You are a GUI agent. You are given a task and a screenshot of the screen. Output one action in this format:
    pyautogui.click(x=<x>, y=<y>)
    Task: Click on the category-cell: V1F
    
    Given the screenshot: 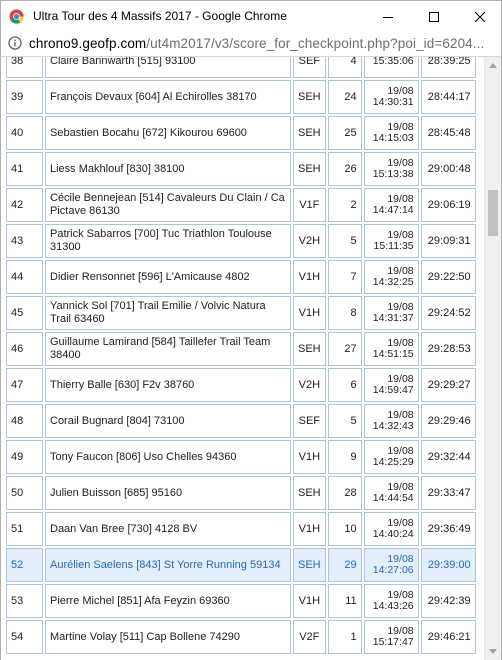 What is the action you would take?
    pyautogui.click(x=309, y=205)
    